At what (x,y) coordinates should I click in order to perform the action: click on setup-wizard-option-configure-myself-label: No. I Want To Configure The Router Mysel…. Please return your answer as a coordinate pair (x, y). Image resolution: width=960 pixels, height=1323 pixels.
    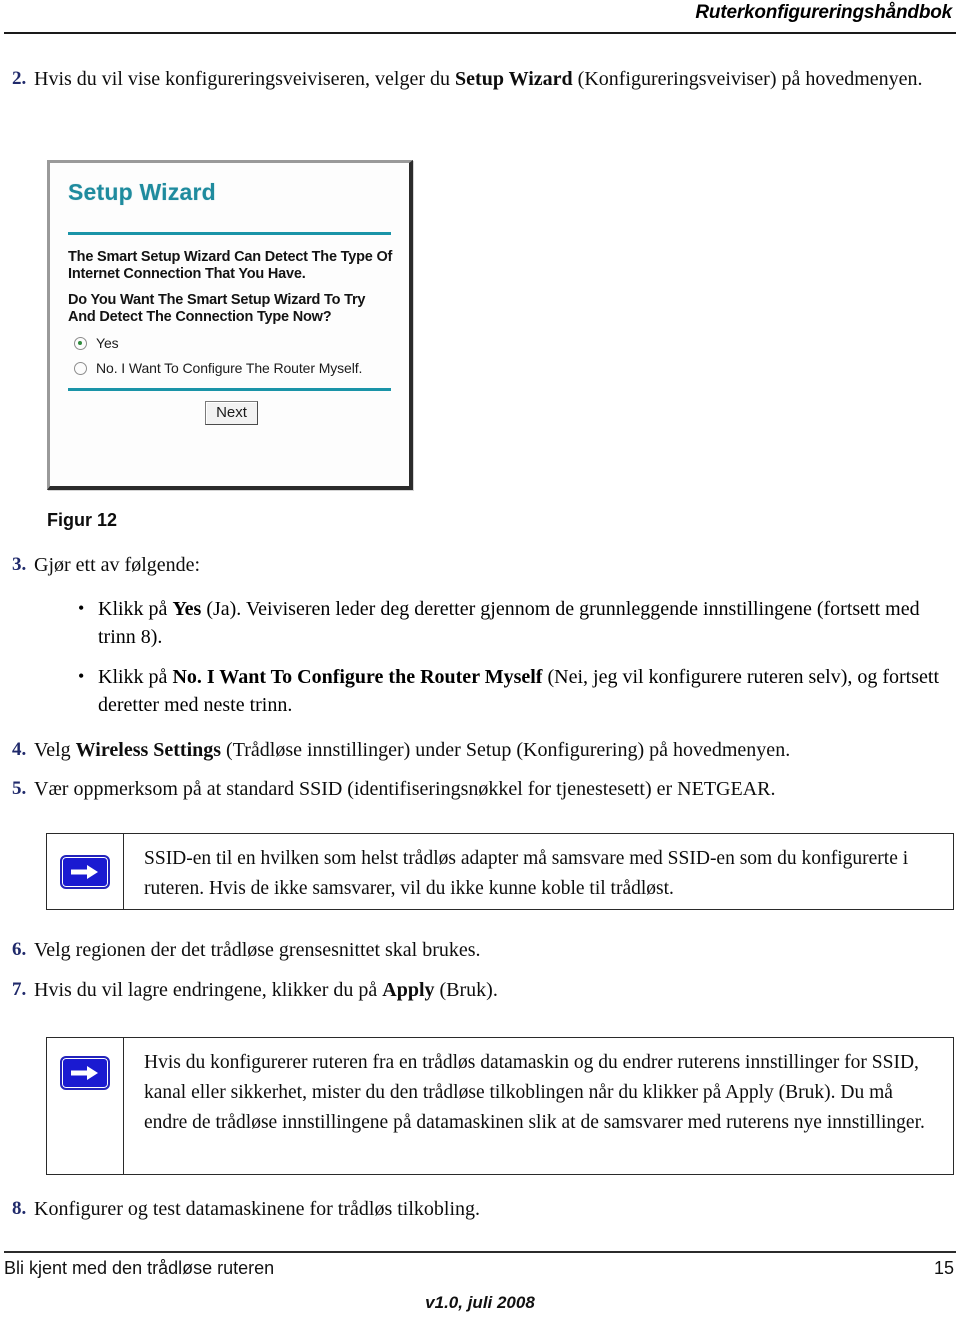
    Looking at the image, I should click on (229, 368).